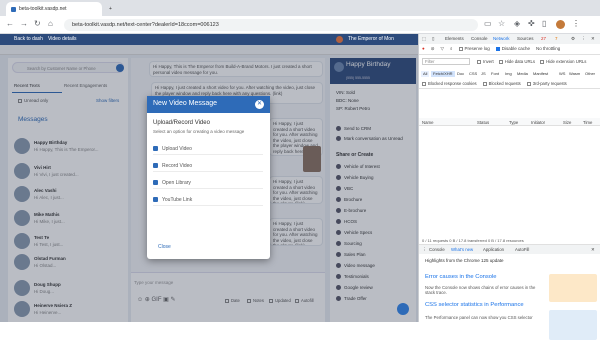 The width and height of the screenshot is (600, 340). I want to click on open-library-option: Open Library, so click(208, 183).